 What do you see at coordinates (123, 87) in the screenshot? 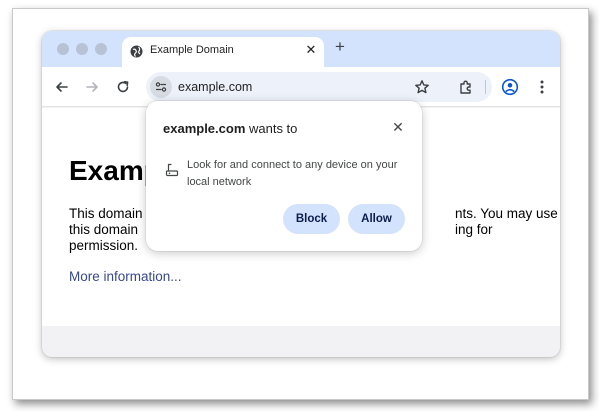
I see `reload-icon` at bounding box center [123, 87].